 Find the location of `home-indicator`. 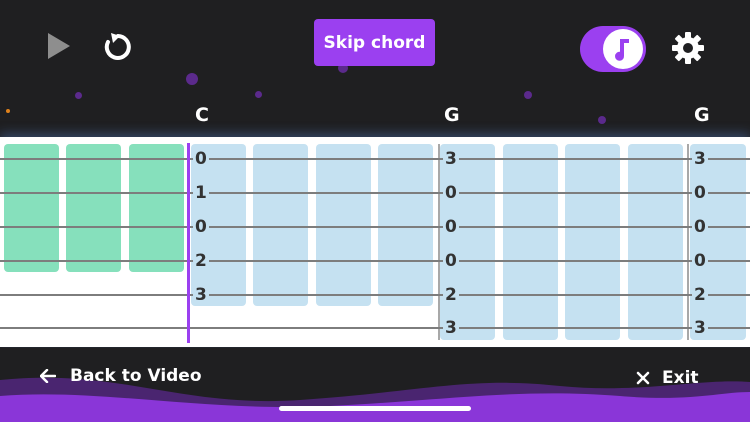

home-indicator is located at coordinates (375, 408).